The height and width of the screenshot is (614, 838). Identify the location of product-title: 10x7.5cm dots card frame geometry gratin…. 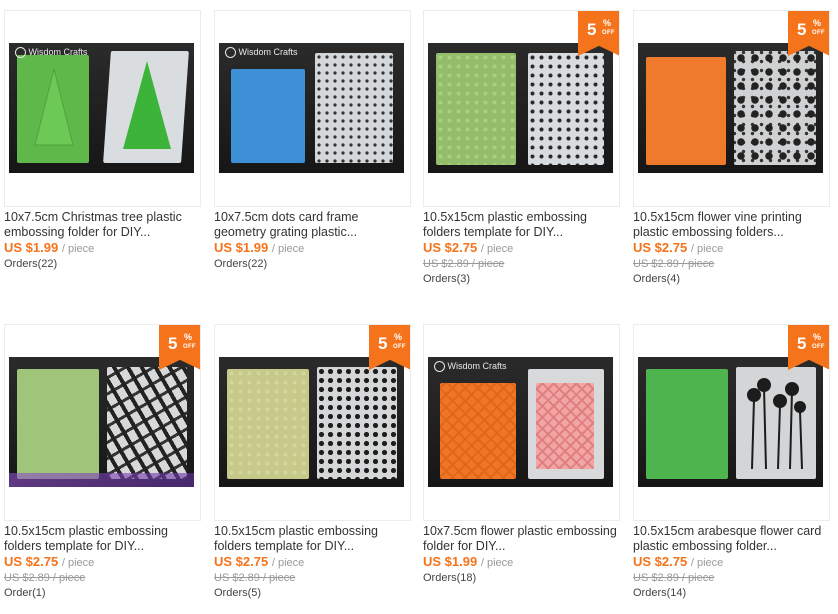
(314, 225).